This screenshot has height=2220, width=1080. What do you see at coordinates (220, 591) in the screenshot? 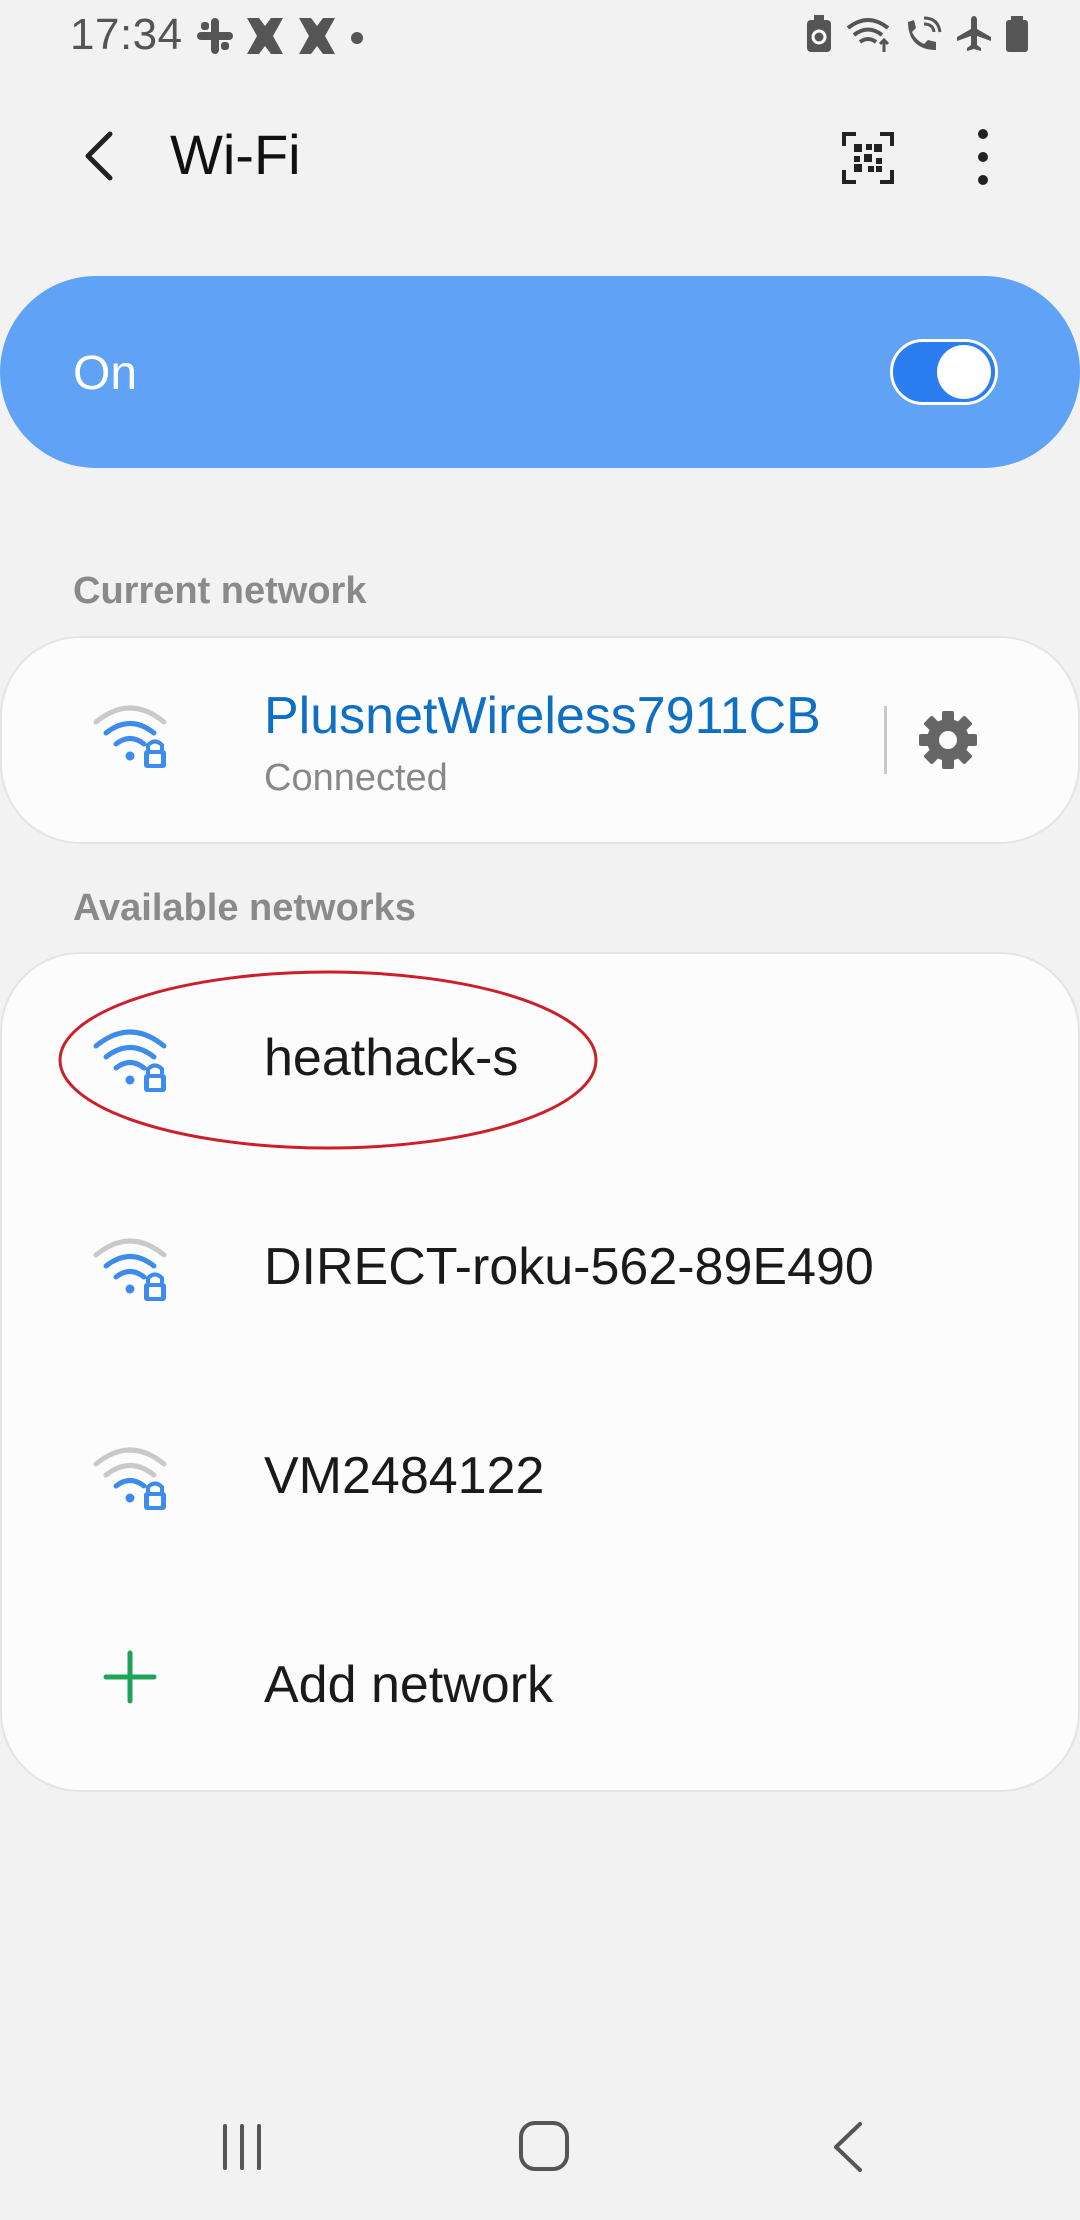
I see `current-network-heading: Current network` at bounding box center [220, 591].